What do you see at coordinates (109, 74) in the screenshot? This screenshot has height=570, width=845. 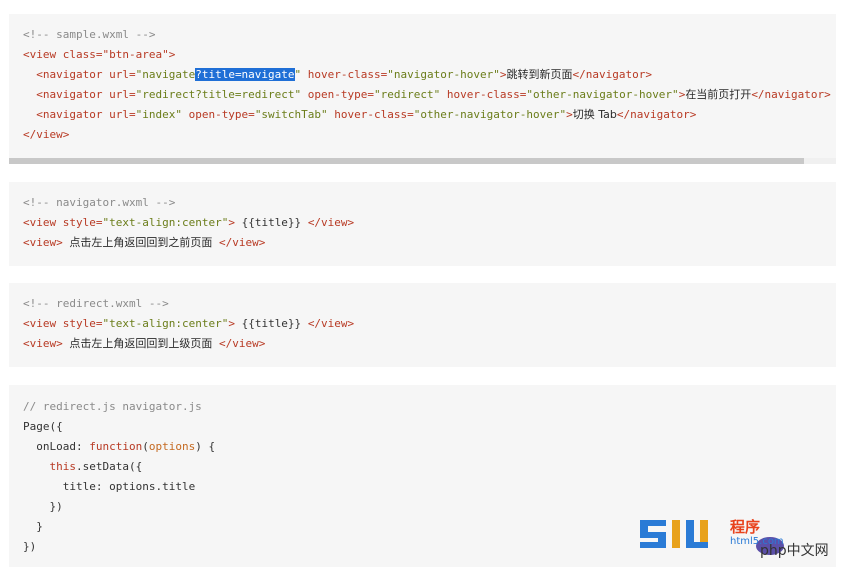 I see `code-line-prefix: <navigator url="navigate` at bounding box center [109, 74].